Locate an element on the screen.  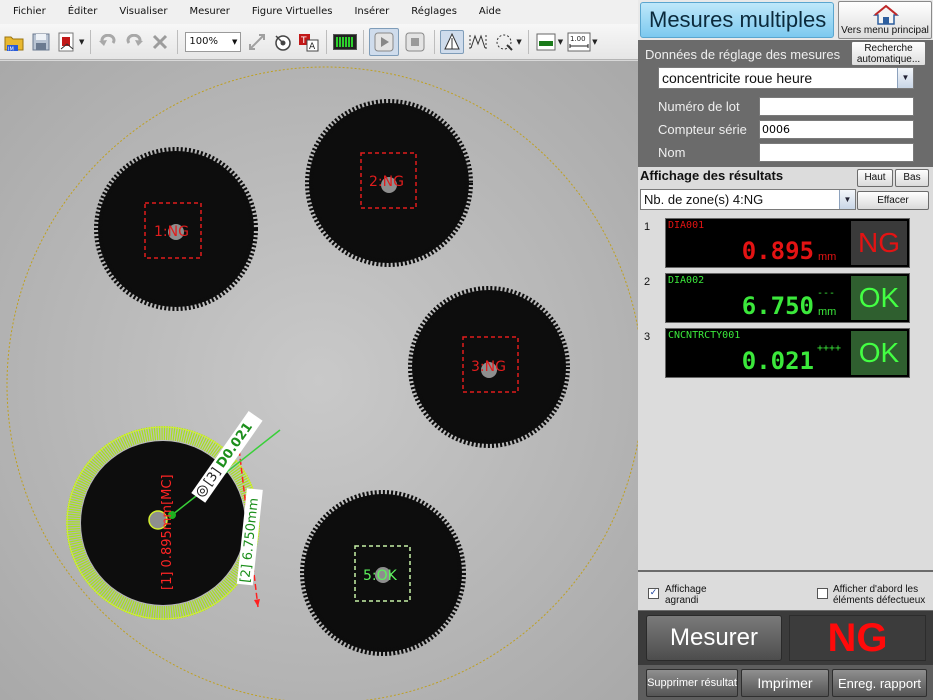
result-row: 3 CNCNTRCTY001 ++++ 0.021 OK is located at coordinates (785, 353).